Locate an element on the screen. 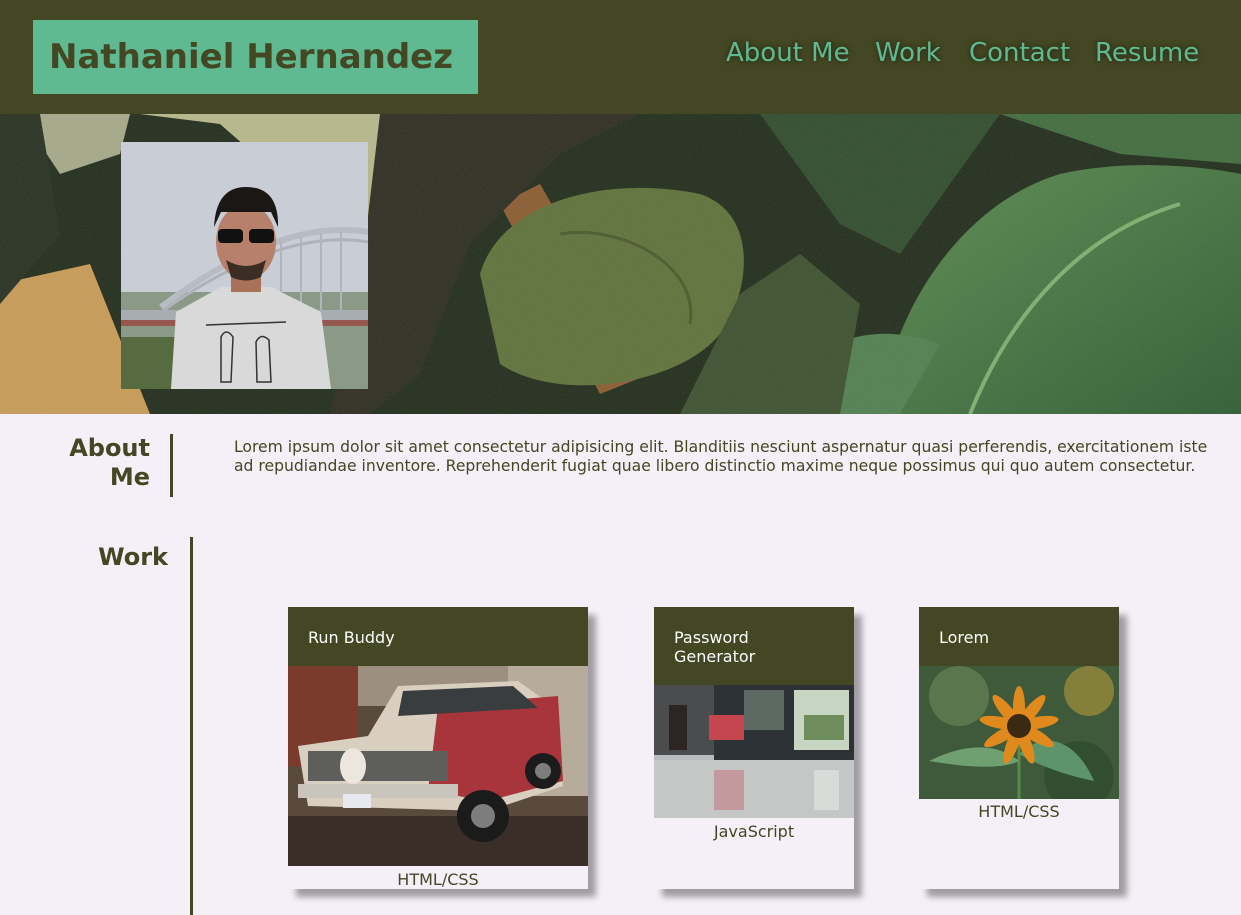 The height and width of the screenshot is (915, 1241). site-name: Nathaniel Hernandez is located at coordinates (251, 57).